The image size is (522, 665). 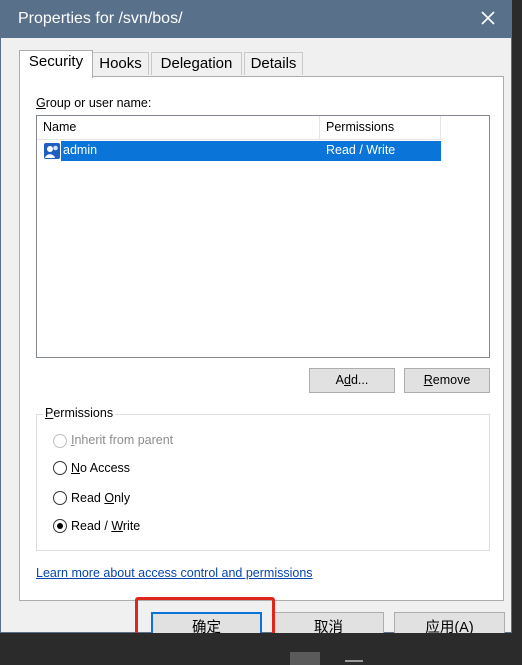 I want to click on user-permission: Read / Write, so click(x=361, y=150).